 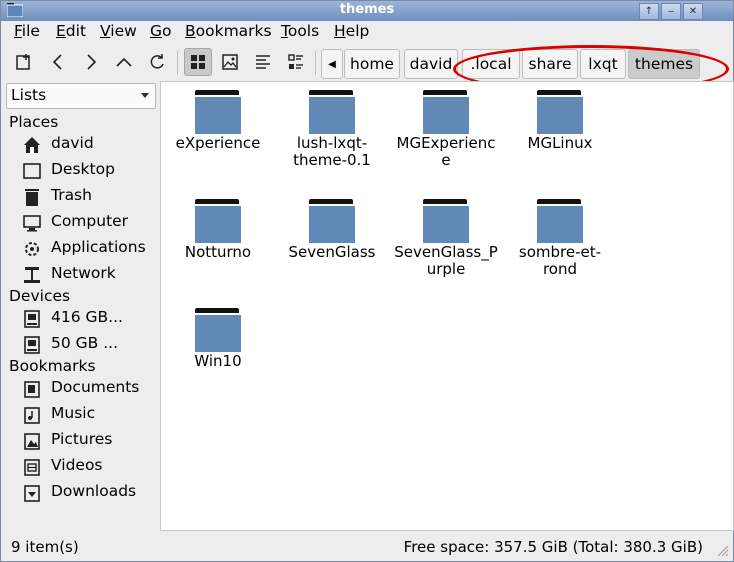 I want to click on folder-item: MGExperience, so click(x=446, y=129).